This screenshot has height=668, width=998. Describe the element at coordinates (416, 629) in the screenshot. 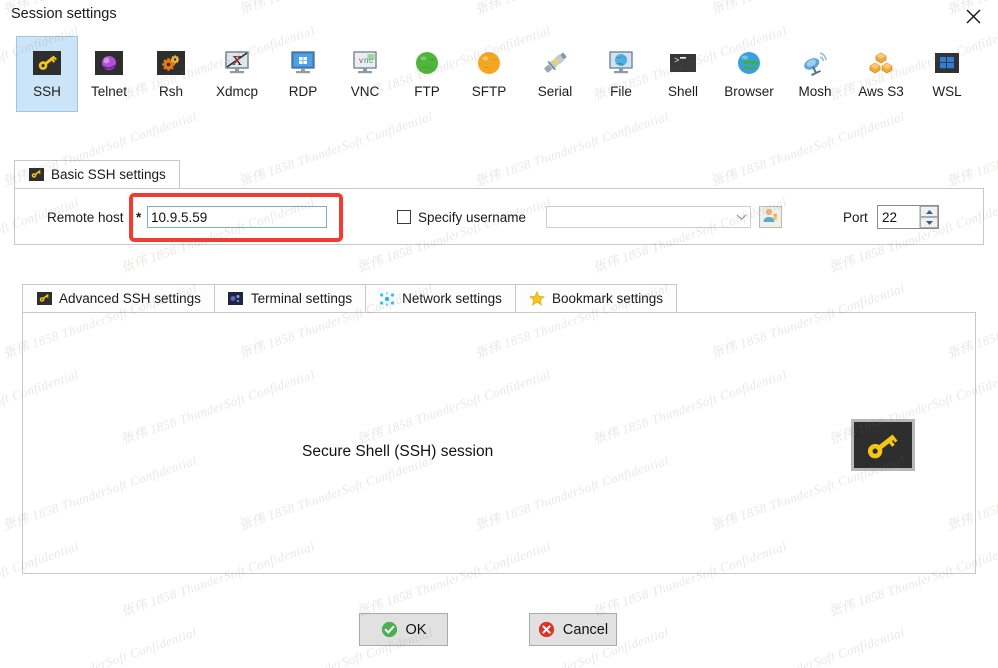

I see `ok-button-label: OK` at that location.